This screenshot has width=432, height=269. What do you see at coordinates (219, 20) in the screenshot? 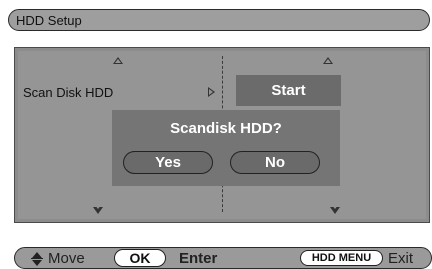
I see `title-bar: HDD Setup` at bounding box center [219, 20].